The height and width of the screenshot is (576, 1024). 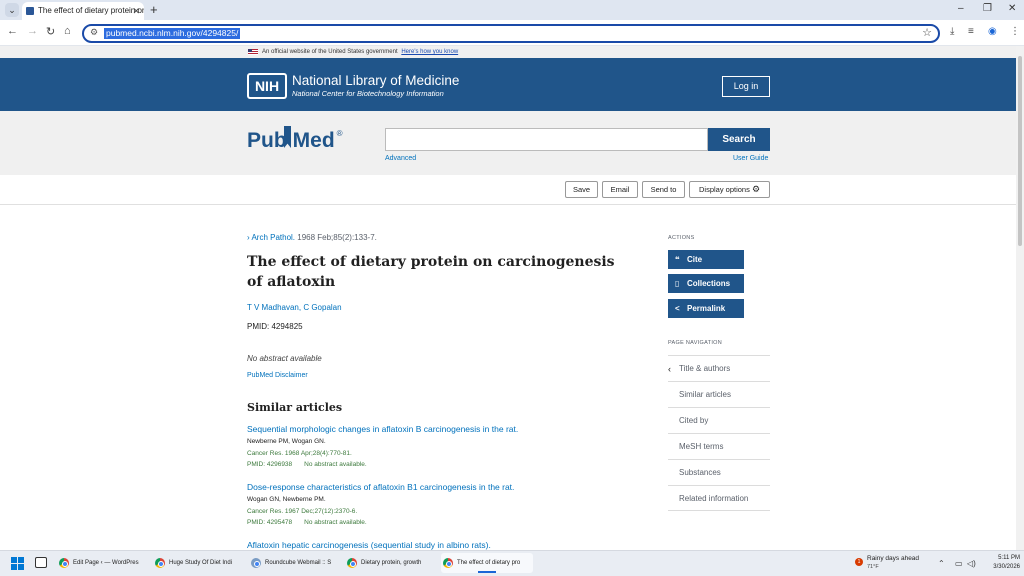 I want to click on similar-article-pmid-line: PMID: 4296938 No abstract available., so click(x=447, y=464).